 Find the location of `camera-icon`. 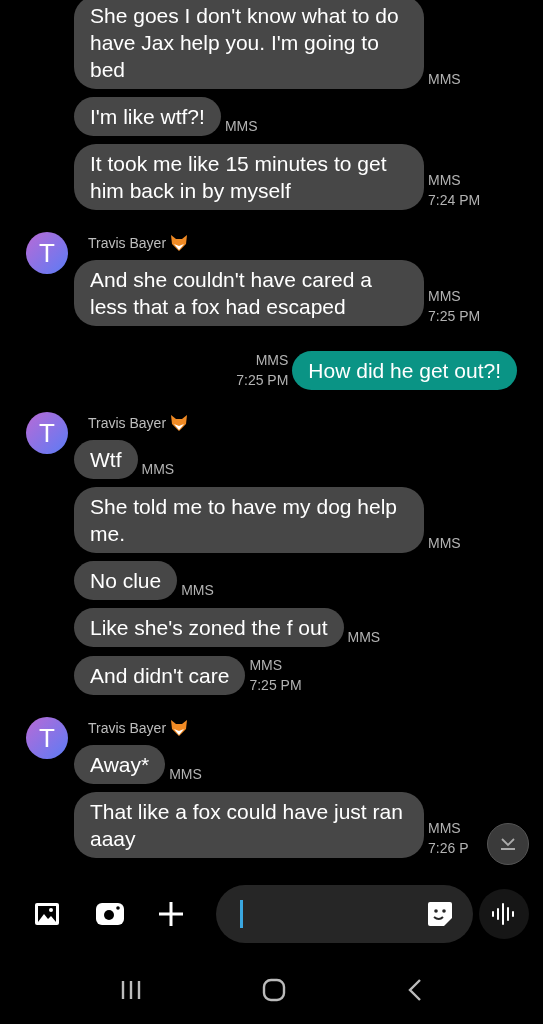

camera-icon is located at coordinates (110, 914).